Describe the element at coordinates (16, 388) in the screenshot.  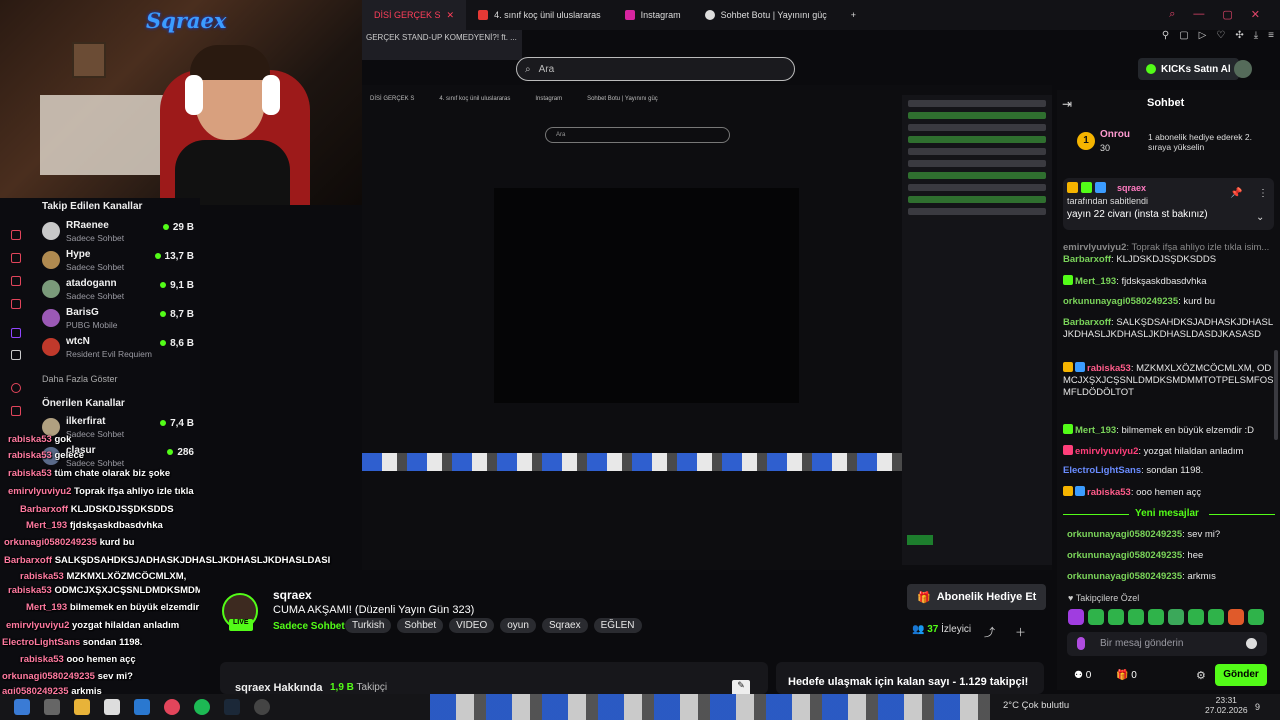
I see `settings-icon` at that location.